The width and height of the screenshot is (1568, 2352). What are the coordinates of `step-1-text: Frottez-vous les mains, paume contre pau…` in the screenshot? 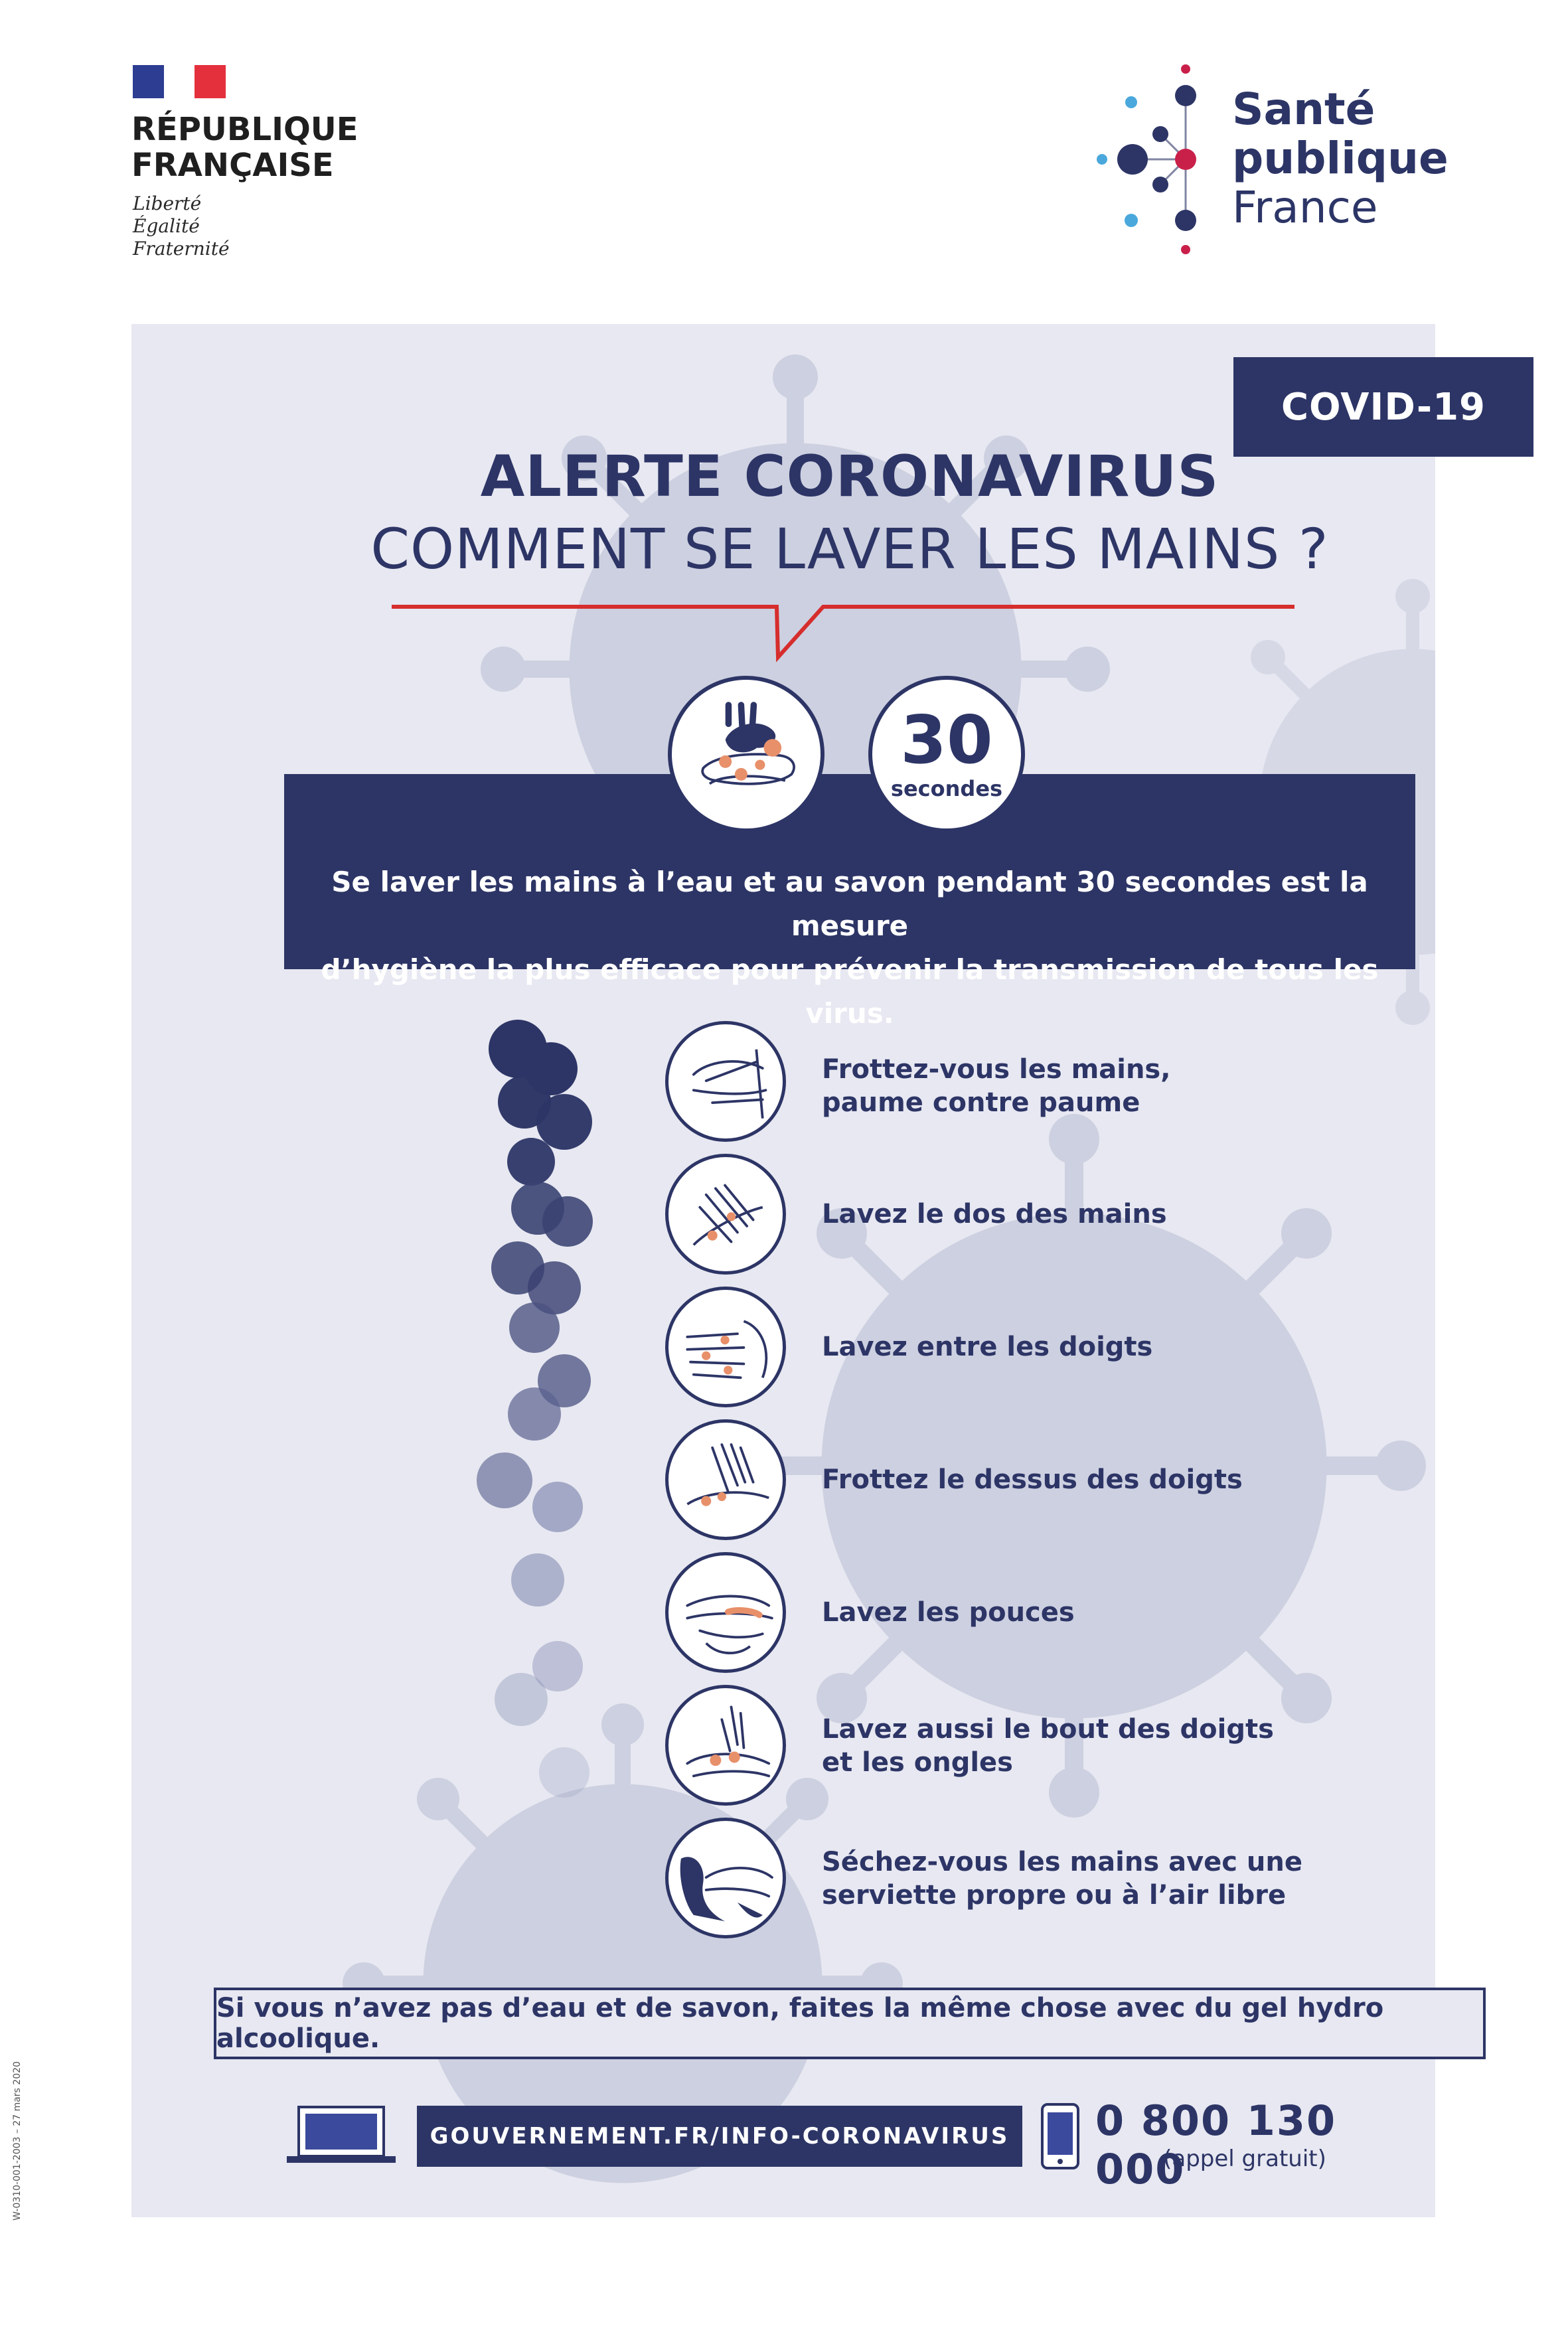 It's located at (1108, 1086).